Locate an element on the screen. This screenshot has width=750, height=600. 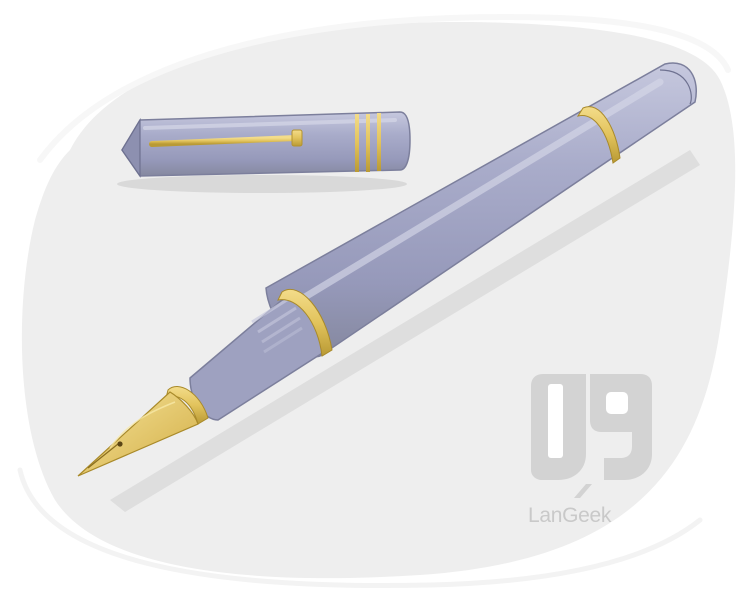
watermark-brand-text: LanGeek is located at coordinates (570, 515).